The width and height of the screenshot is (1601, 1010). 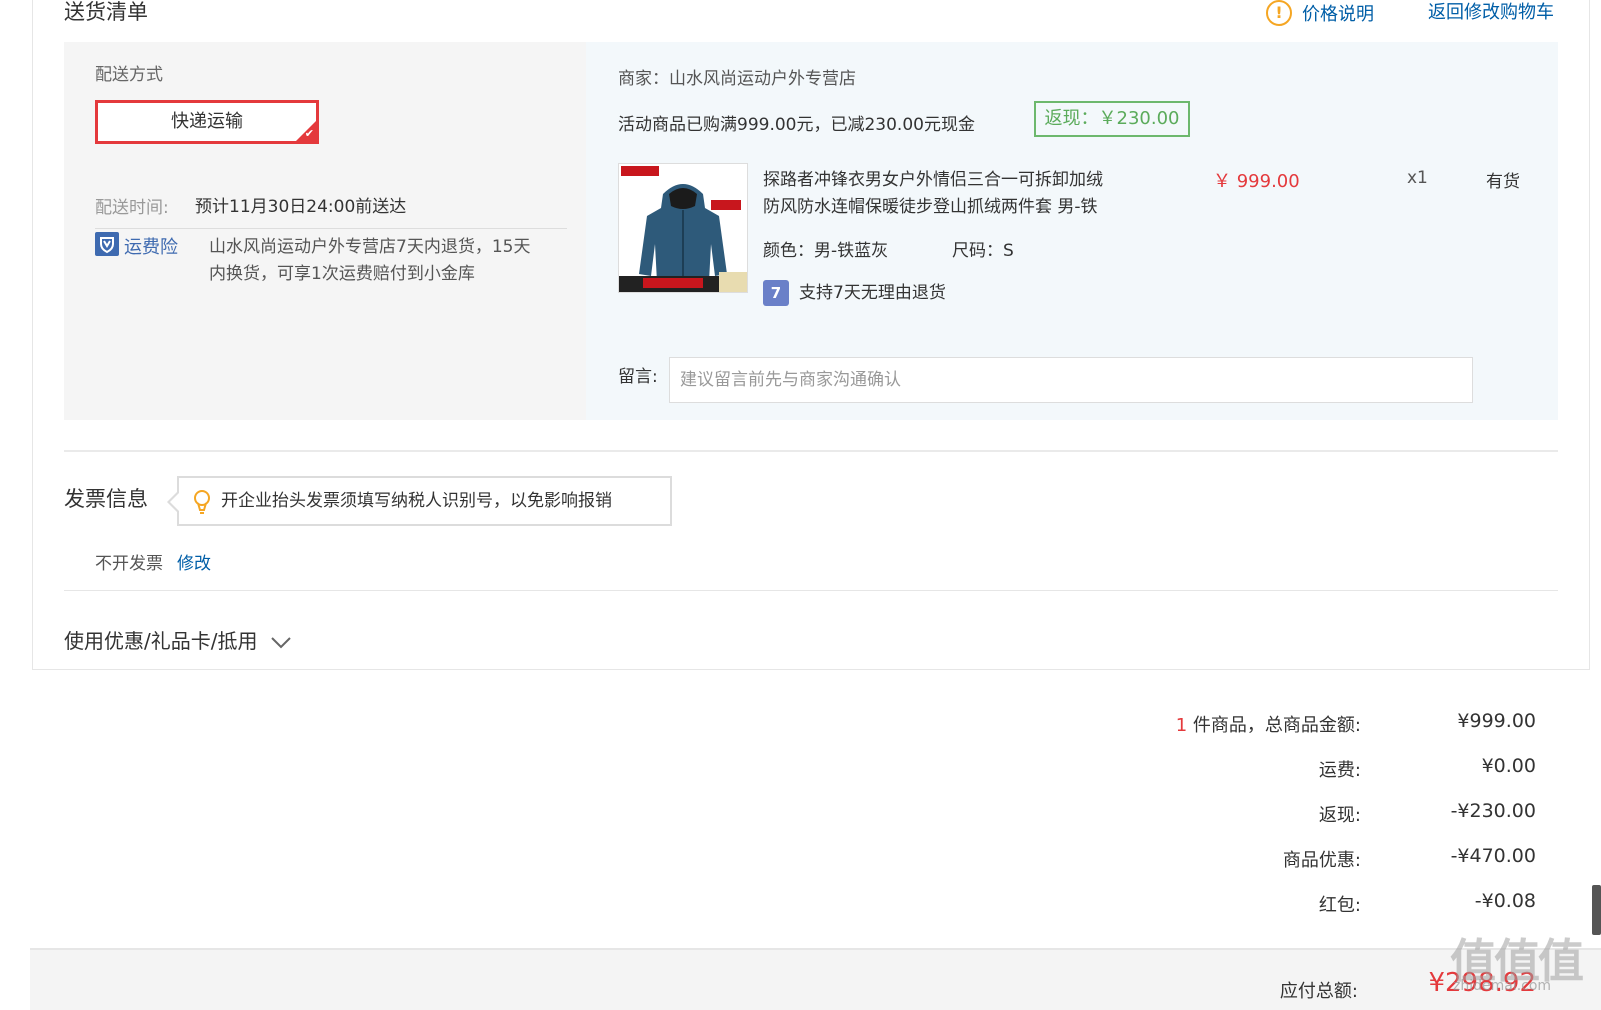 I want to click on summary-shipping-value: ¥0.00, so click(x=1508, y=766).